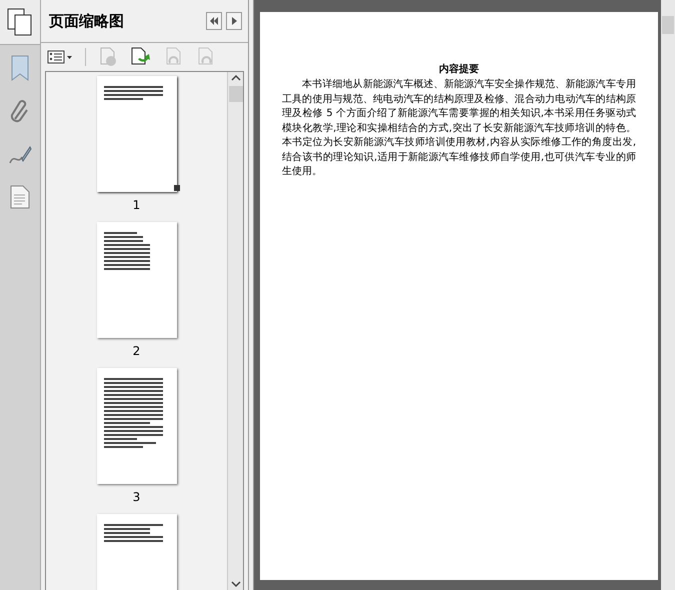 The height and width of the screenshot is (590, 675). Describe the element at coordinates (235, 331) in the screenshot. I see `scrollbar` at that location.